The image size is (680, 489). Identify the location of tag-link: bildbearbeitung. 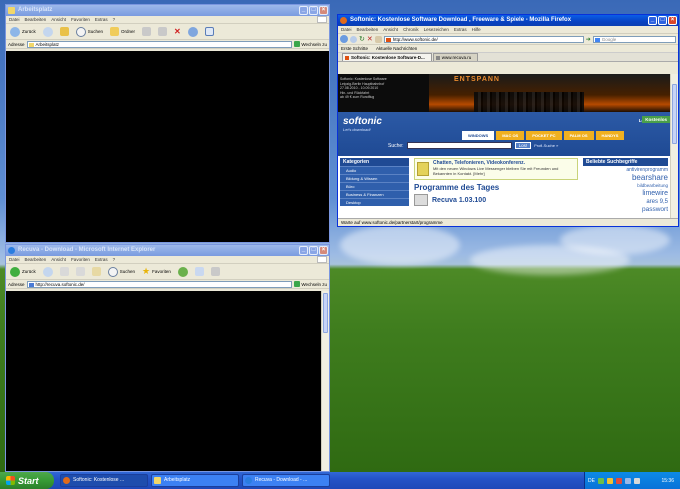
(625, 186).